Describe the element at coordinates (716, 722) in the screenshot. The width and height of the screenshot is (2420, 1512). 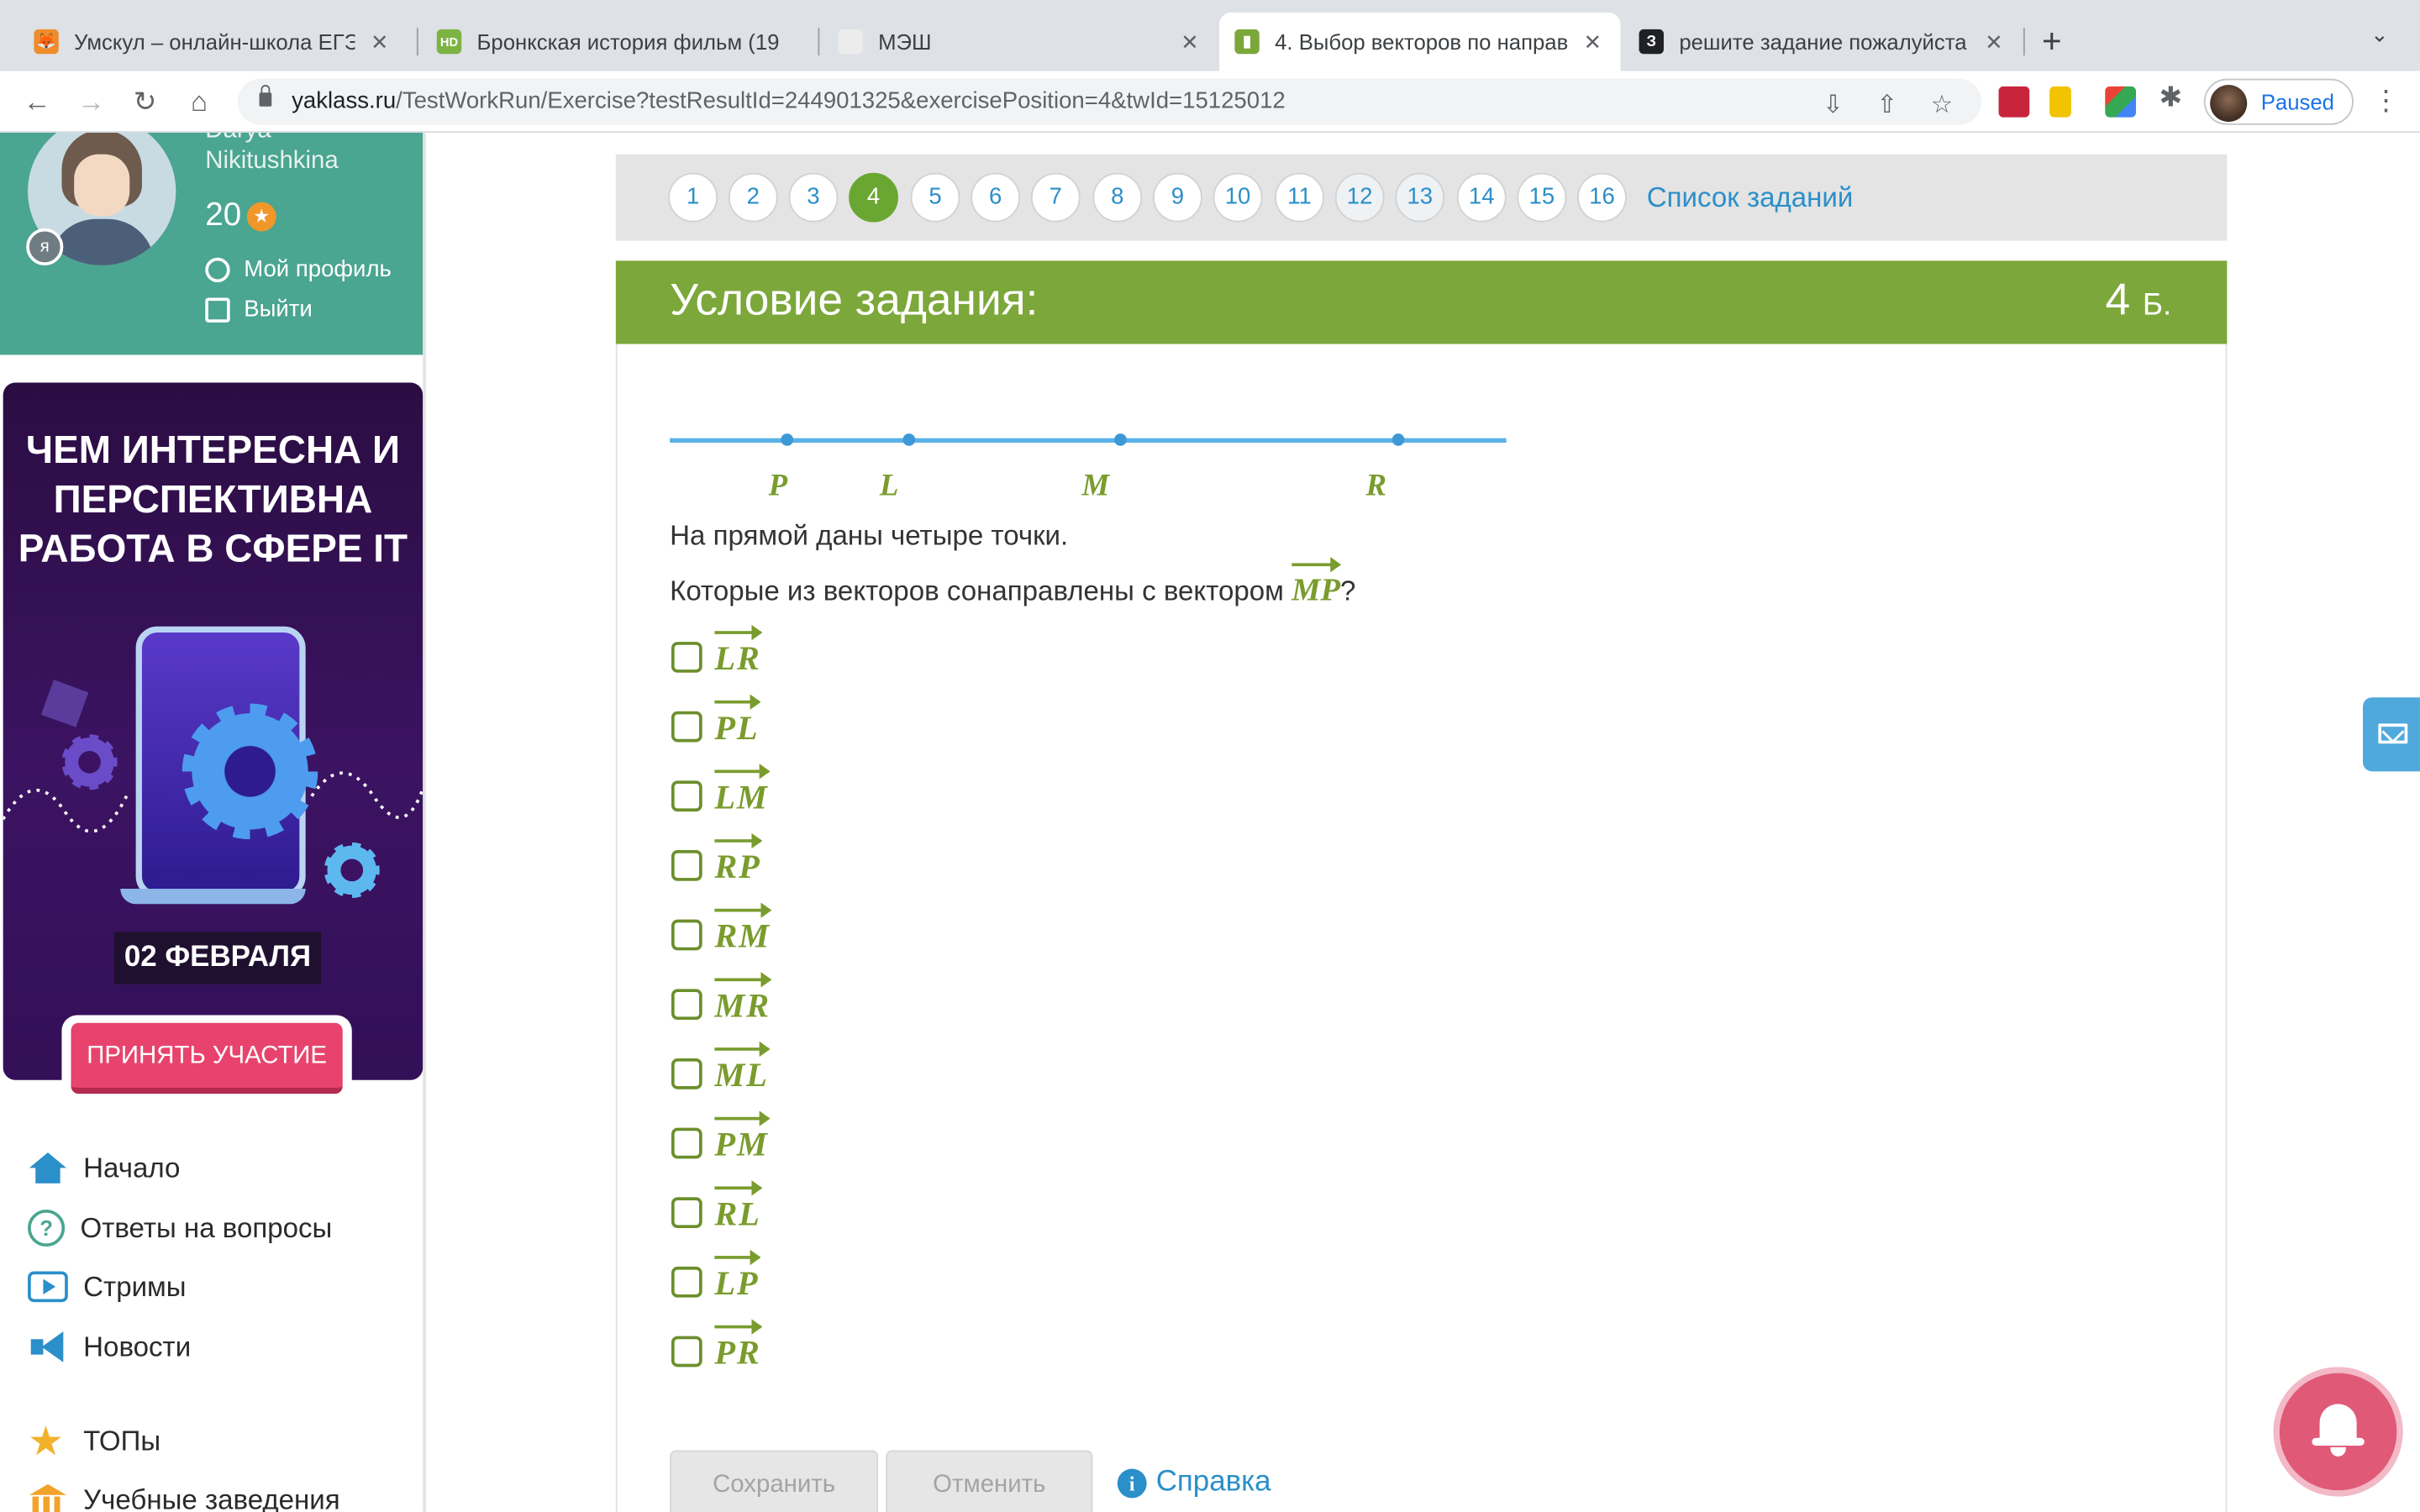
I see `answer-option: PL` at that location.